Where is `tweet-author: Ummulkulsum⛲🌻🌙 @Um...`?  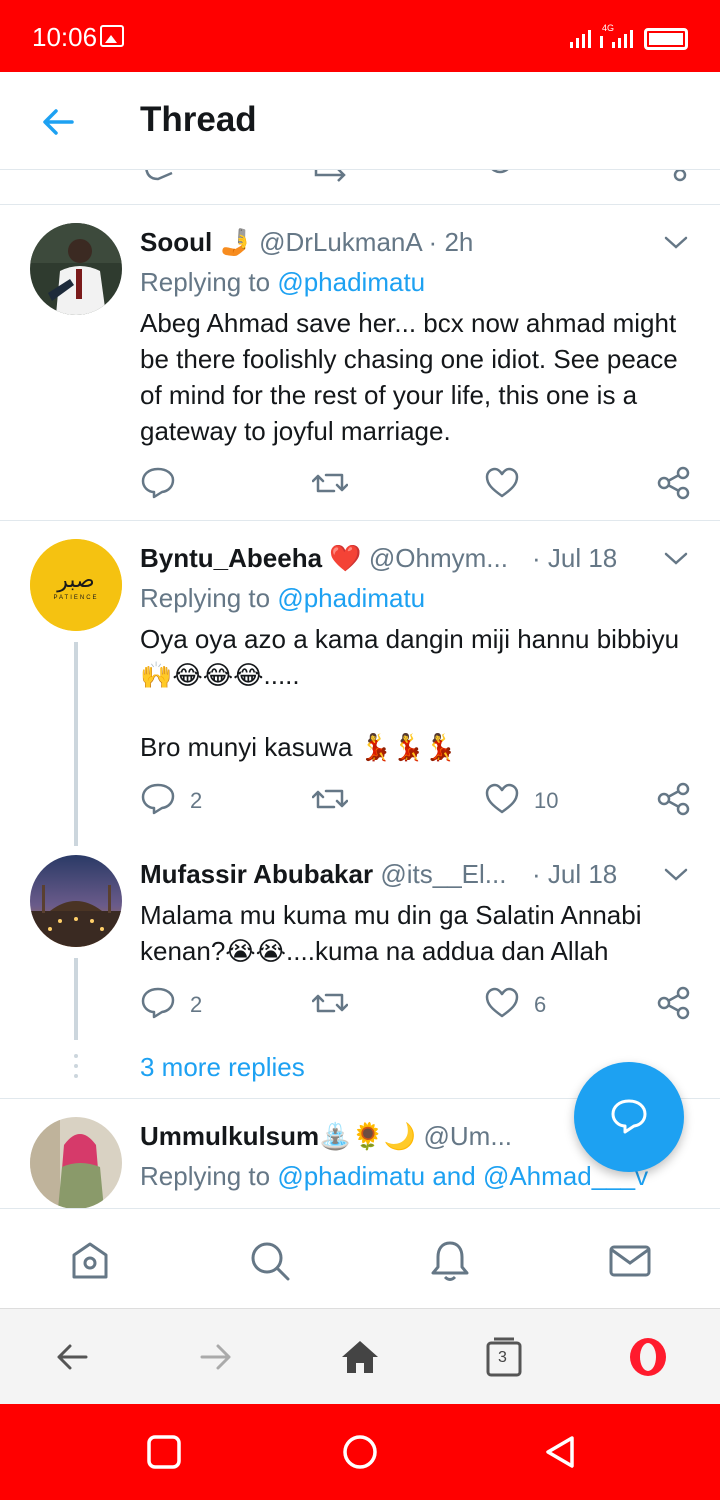
tweet-author: Ummulkulsum⛲🌻🌙 @Um... is located at coordinates (326, 1136).